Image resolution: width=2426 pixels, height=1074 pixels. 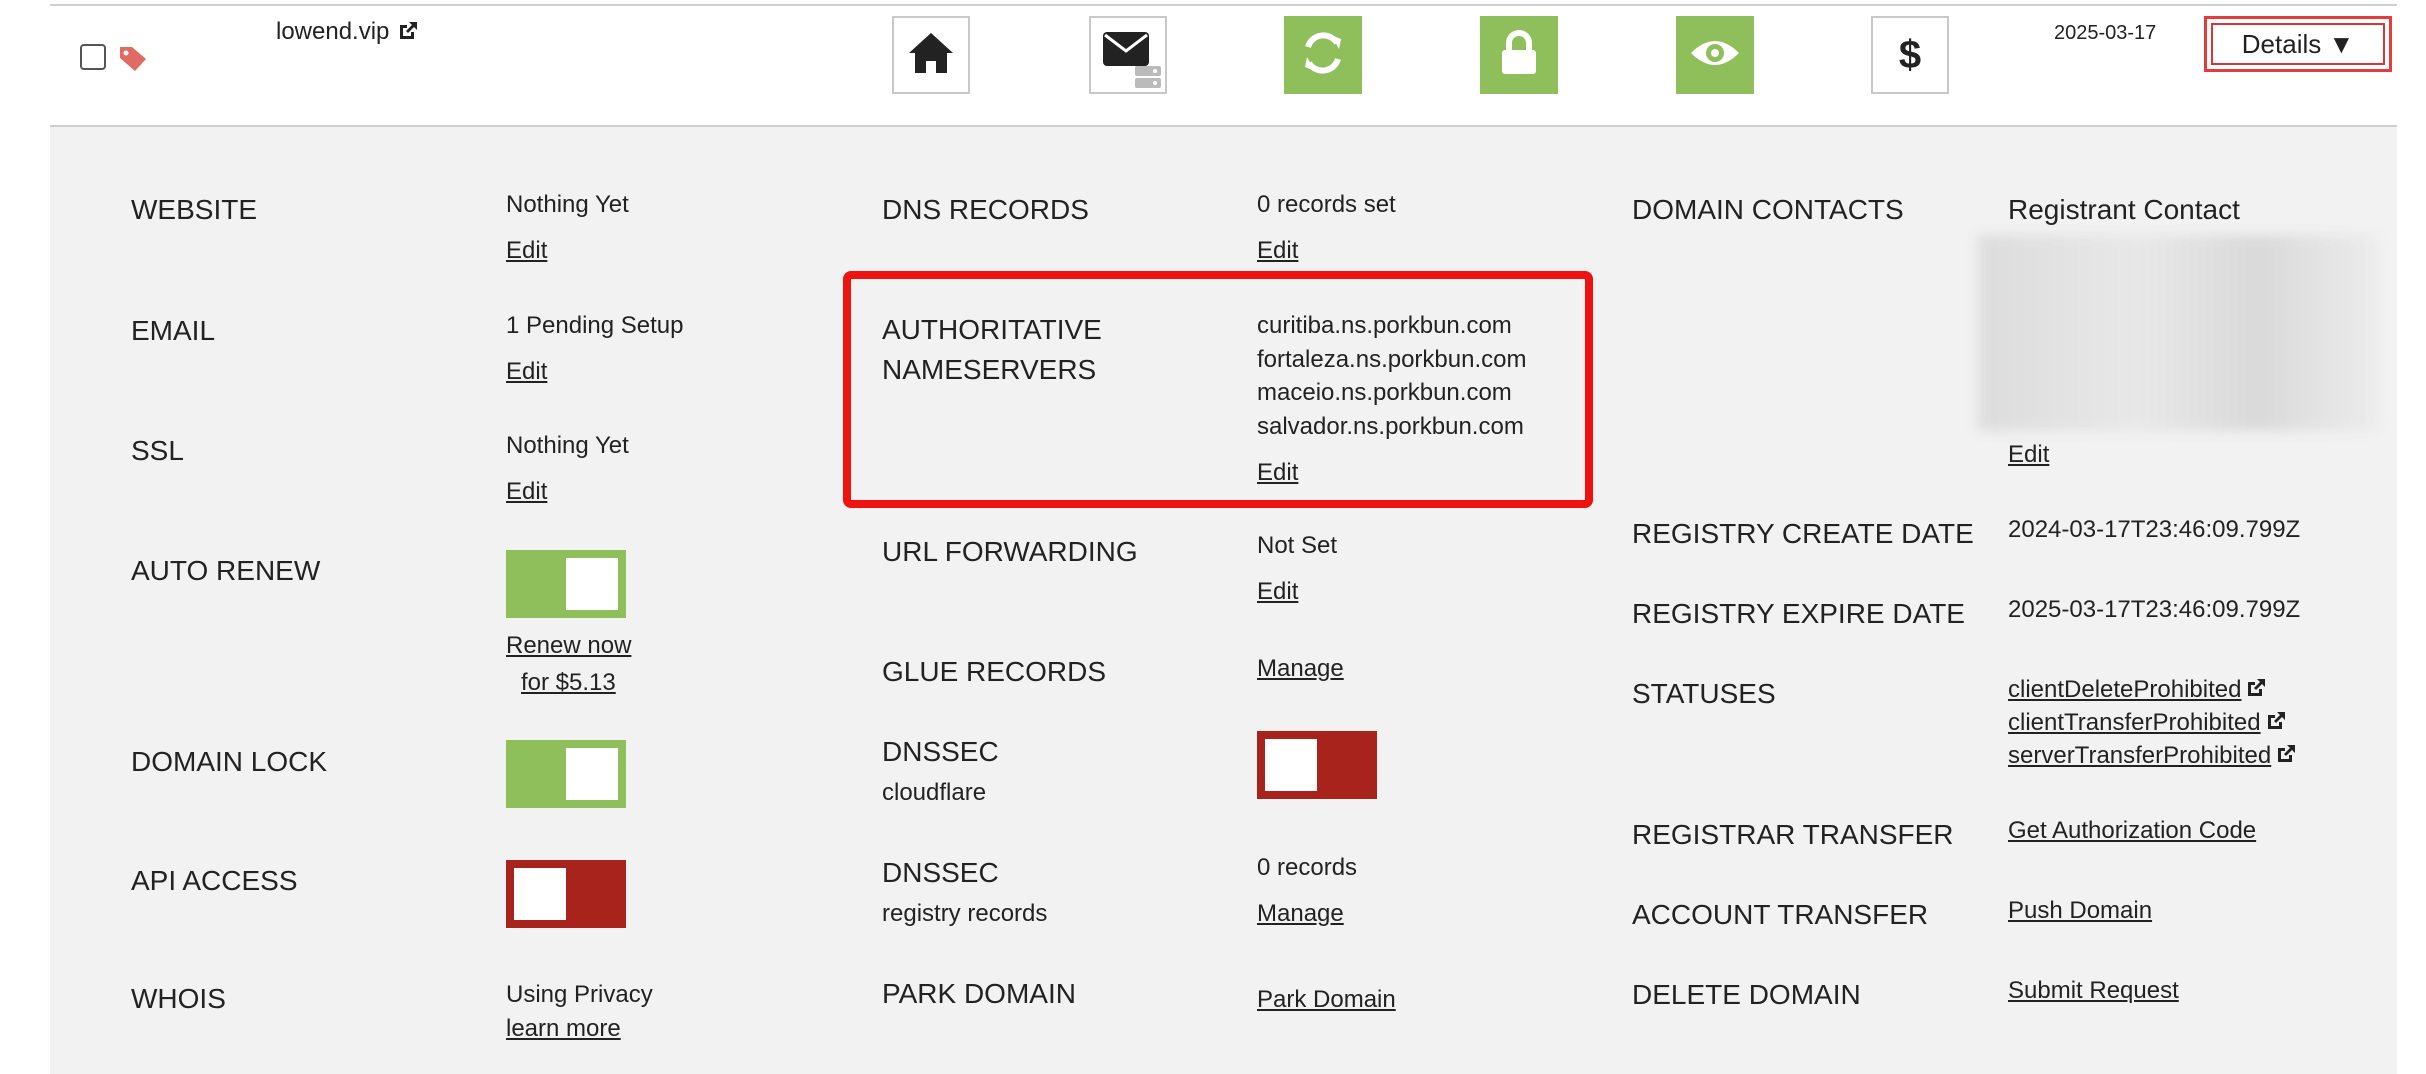 What do you see at coordinates (1297, 545) in the screenshot?
I see `url-forwarding-value: Not Set` at bounding box center [1297, 545].